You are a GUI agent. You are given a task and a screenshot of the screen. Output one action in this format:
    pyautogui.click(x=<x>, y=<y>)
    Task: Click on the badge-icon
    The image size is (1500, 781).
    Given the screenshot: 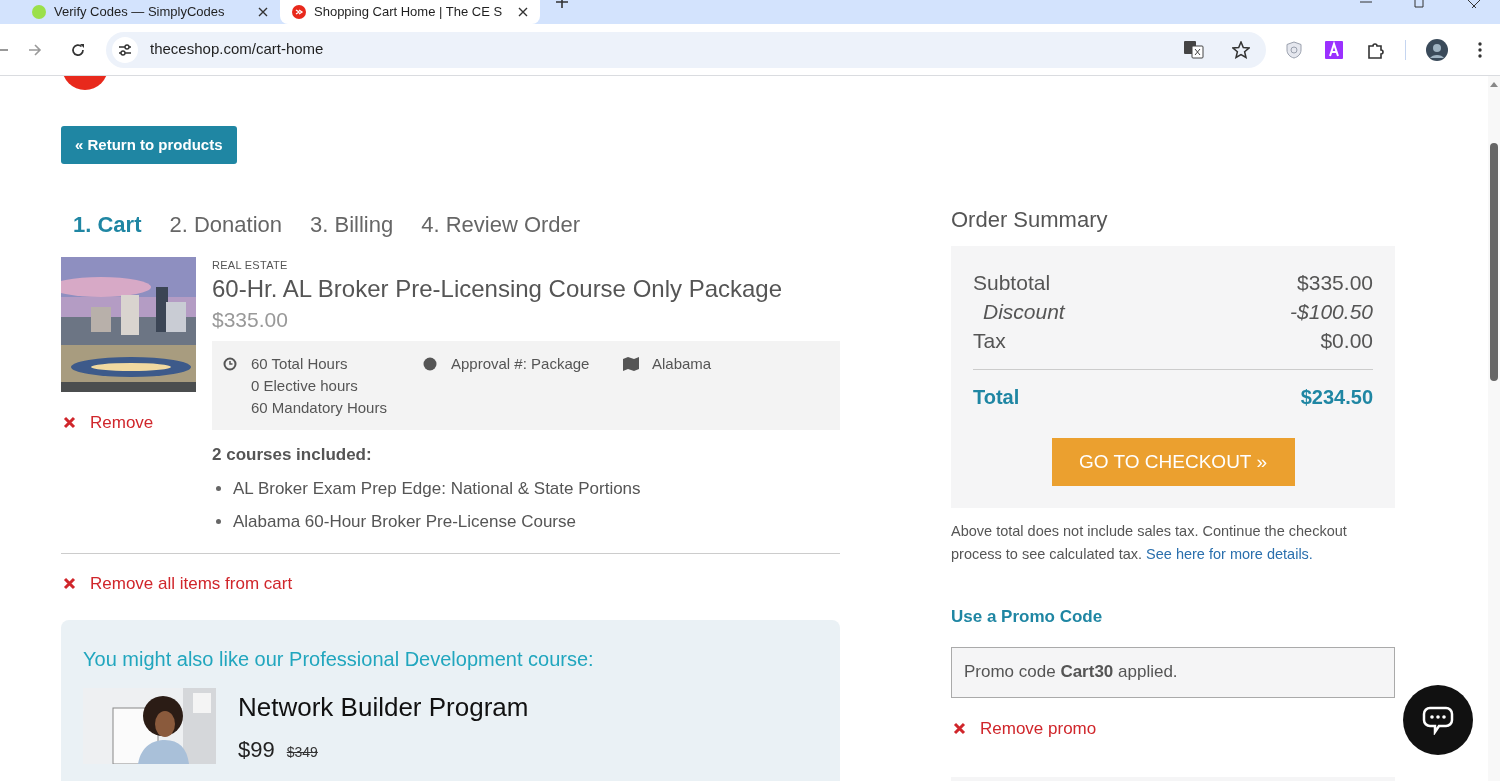 What is the action you would take?
    pyautogui.click(x=430, y=364)
    